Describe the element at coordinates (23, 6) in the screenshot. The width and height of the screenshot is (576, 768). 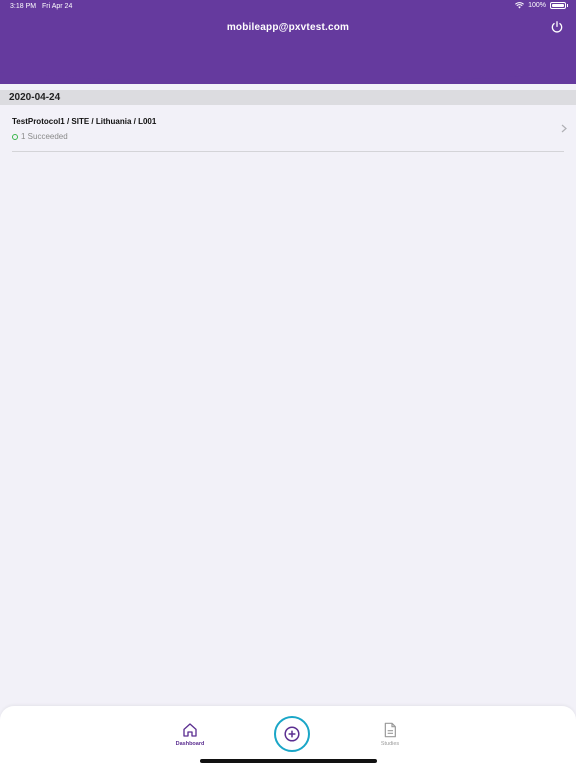
I see `status-time: 3:18 PM` at that location.